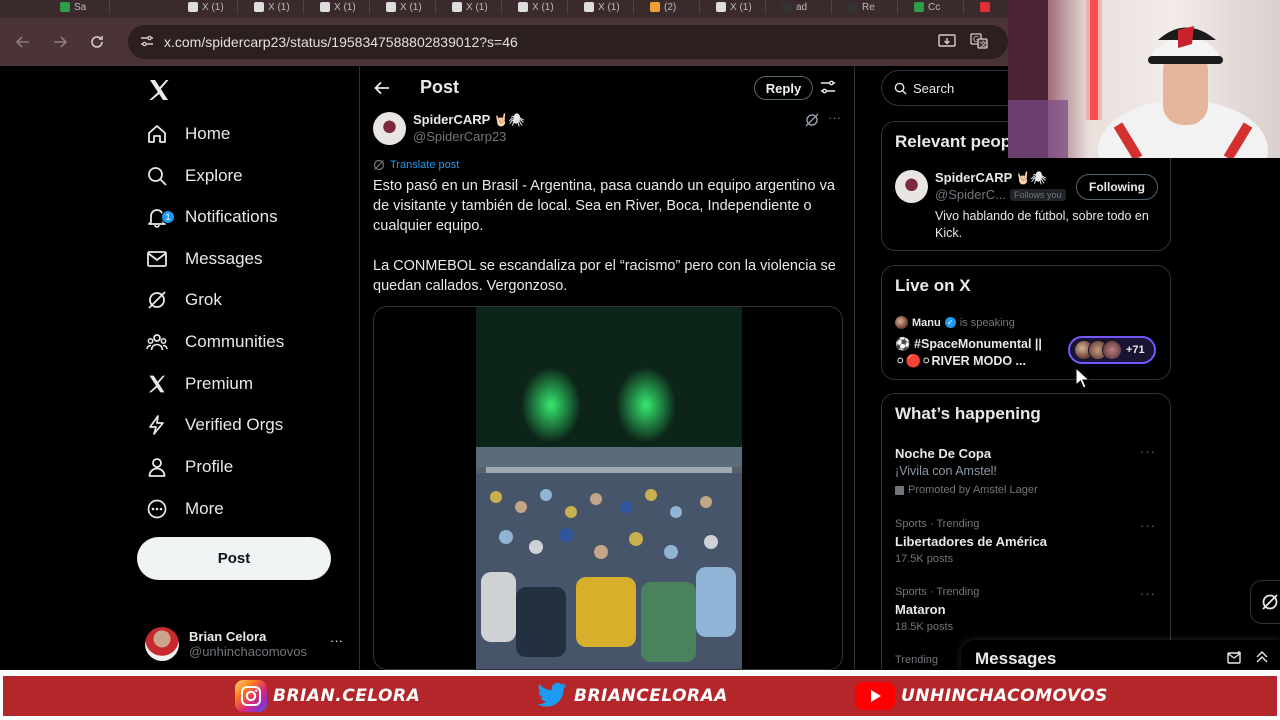 The width and height of the screenshot is (1280, 720). I want to click on author-emoji: 🤘🏻🕷, so click(508, 120).